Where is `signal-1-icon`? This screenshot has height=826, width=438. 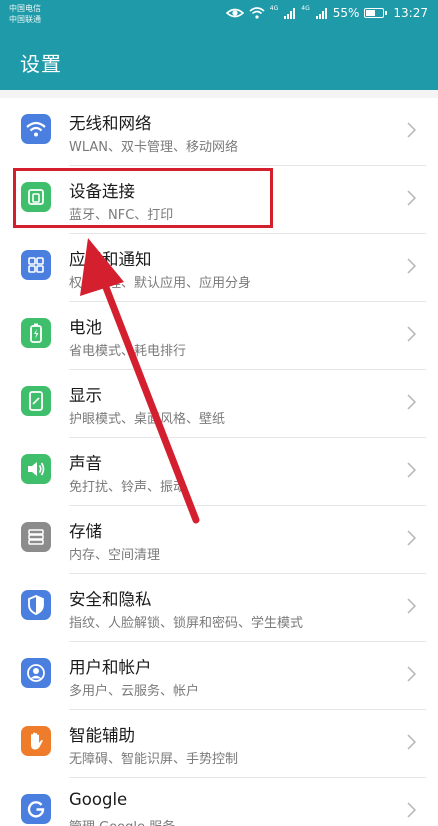 signal-1-icon is located at coordinates (290, 13).